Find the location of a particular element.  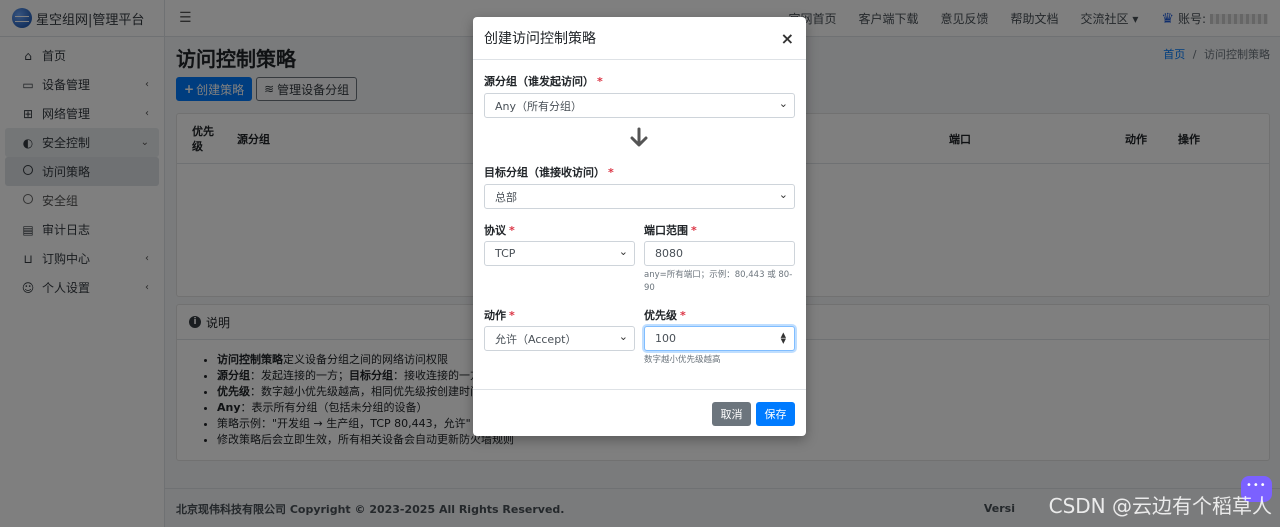

save-button: 保存 is located at coordinates (775, 414).